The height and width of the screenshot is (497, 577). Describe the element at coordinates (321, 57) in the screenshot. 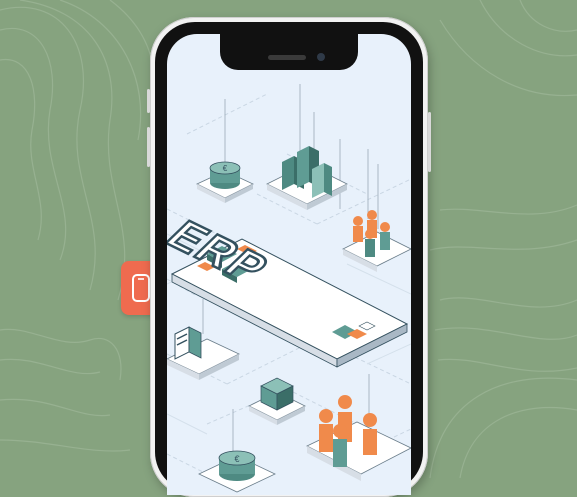

I see `front-camera-icon` at that location.